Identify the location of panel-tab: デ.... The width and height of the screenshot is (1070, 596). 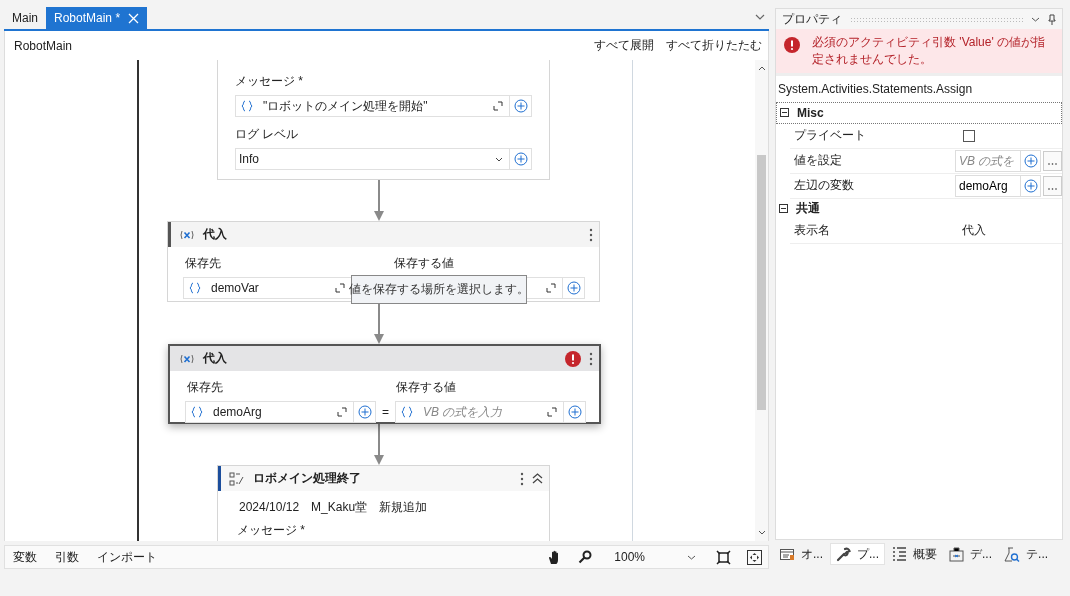
(971, 554).